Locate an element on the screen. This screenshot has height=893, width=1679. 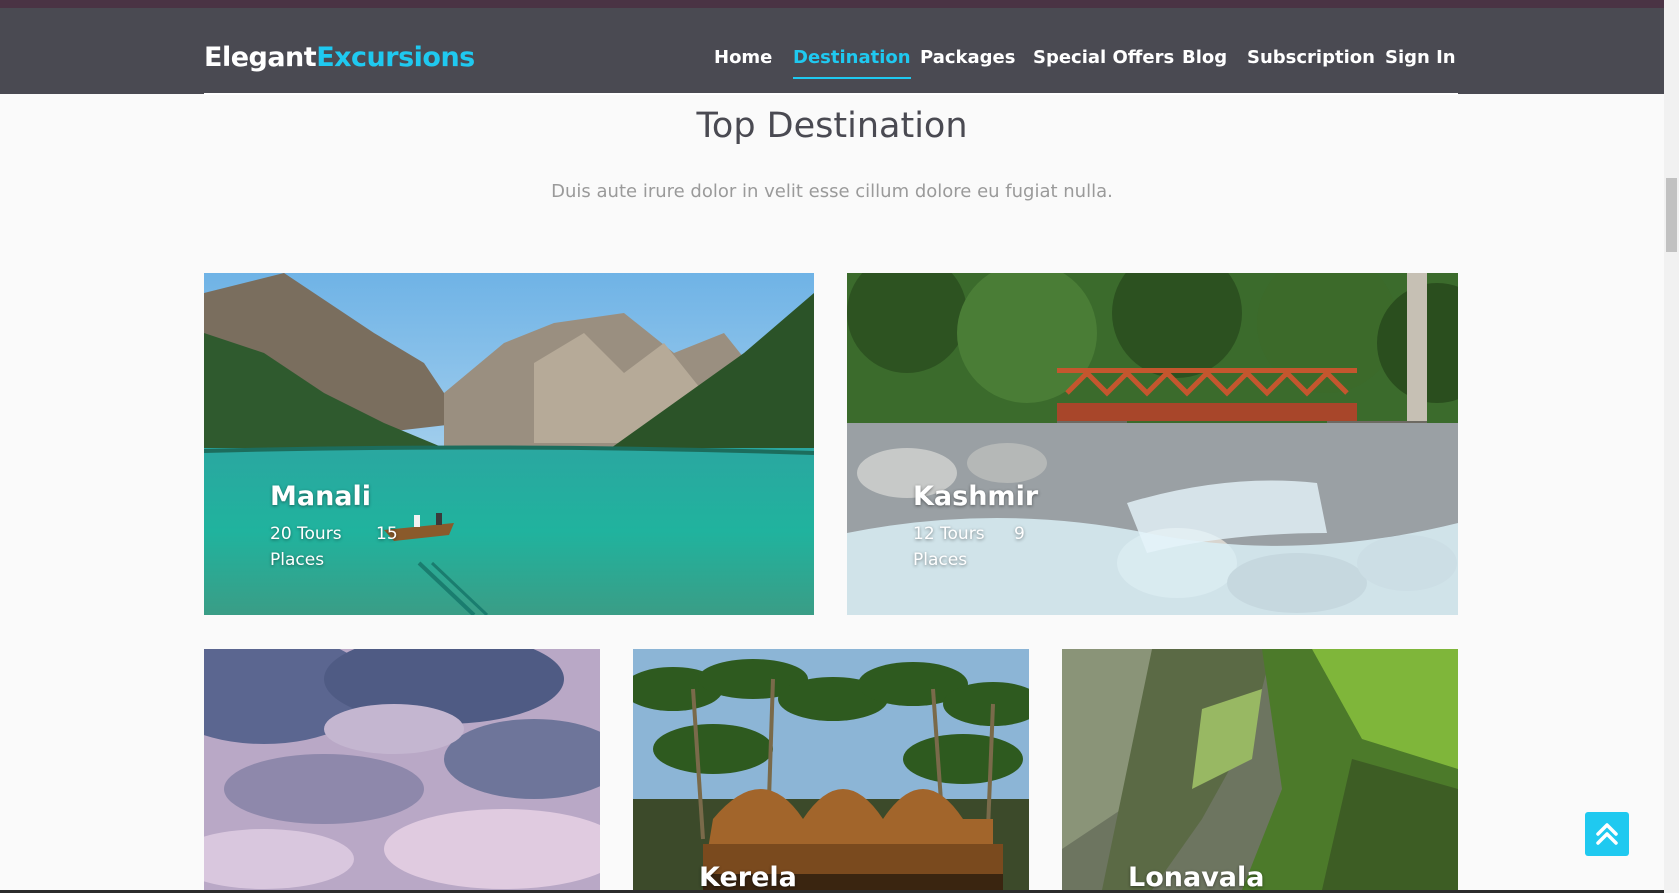
page-scrollbar-thumb is located at coordinates (1671, 215).